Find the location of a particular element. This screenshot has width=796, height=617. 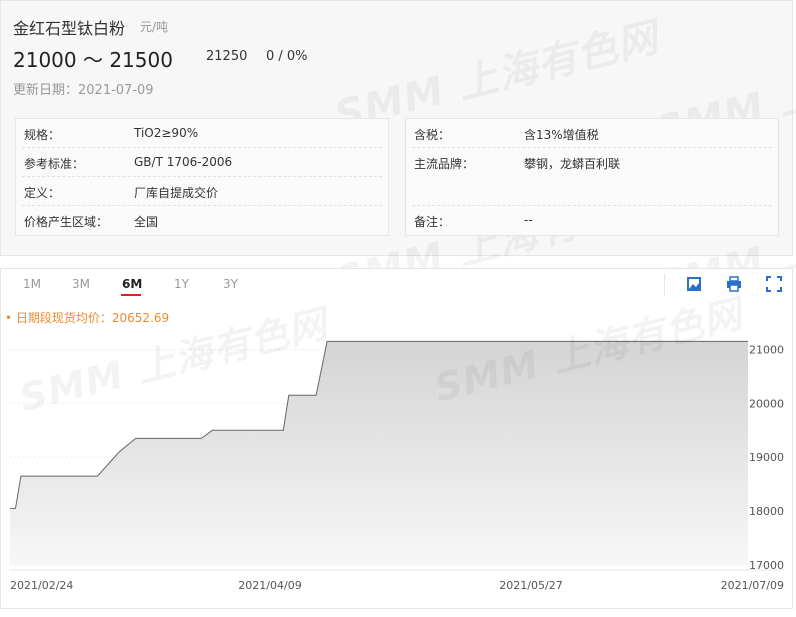

print-icon is located at coordinates (734, 284).